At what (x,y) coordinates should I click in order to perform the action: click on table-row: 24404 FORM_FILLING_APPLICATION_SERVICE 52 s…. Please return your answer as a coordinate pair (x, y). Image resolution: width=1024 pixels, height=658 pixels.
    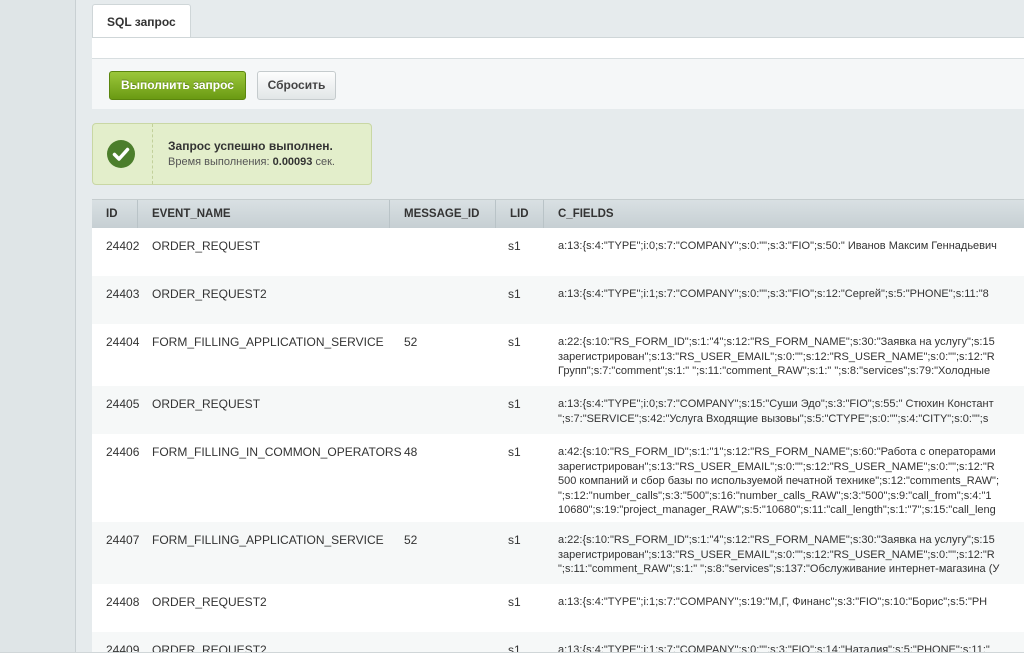
    Looking at the image, I should click on (558, 355).